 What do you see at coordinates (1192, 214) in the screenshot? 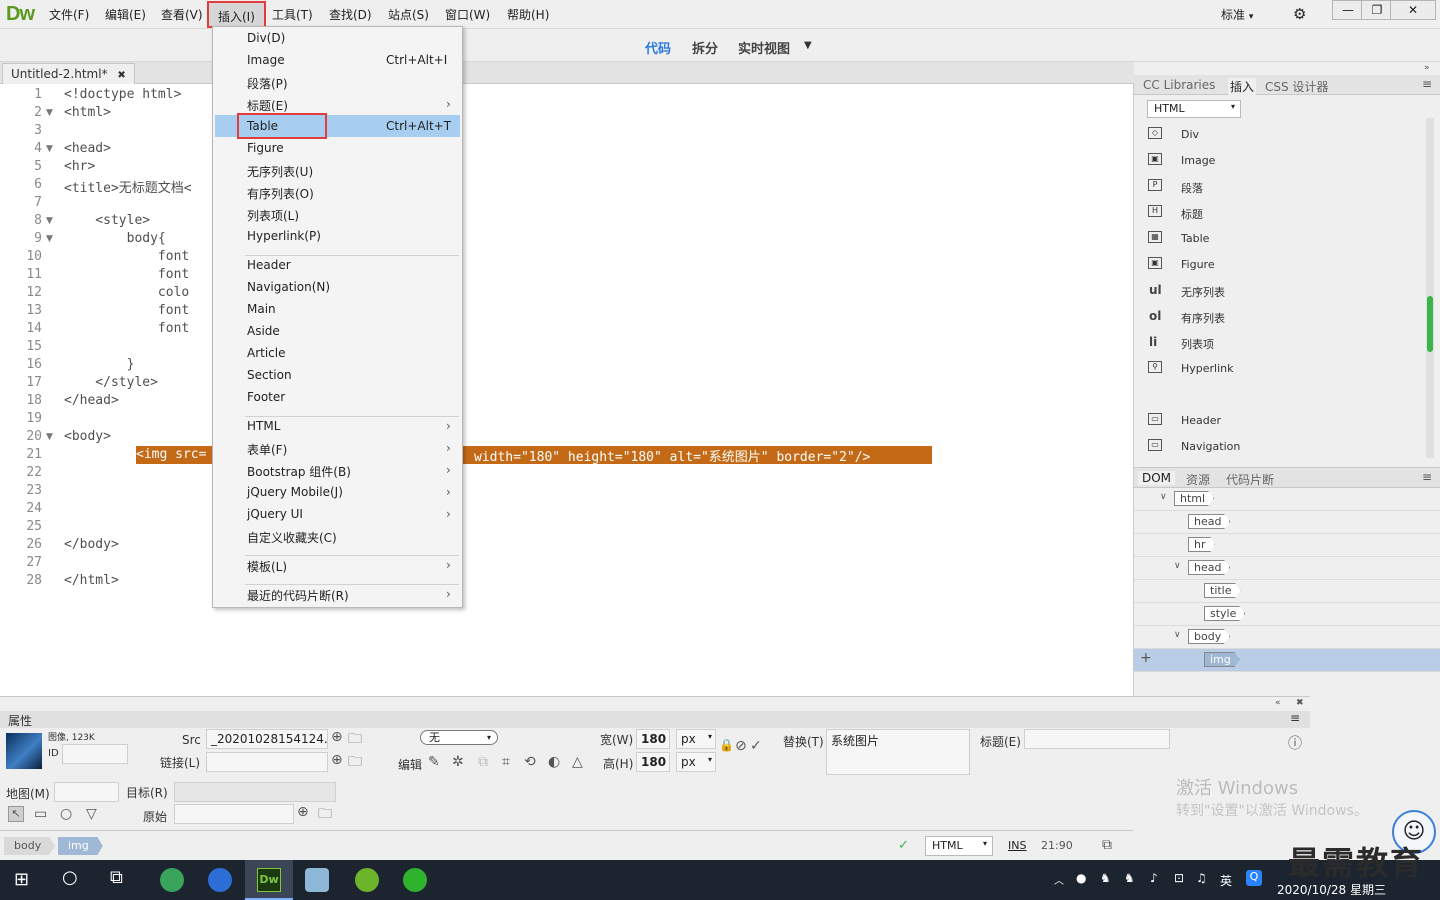
I see `insert-item: 标题` at bounding box center [1192, 214].